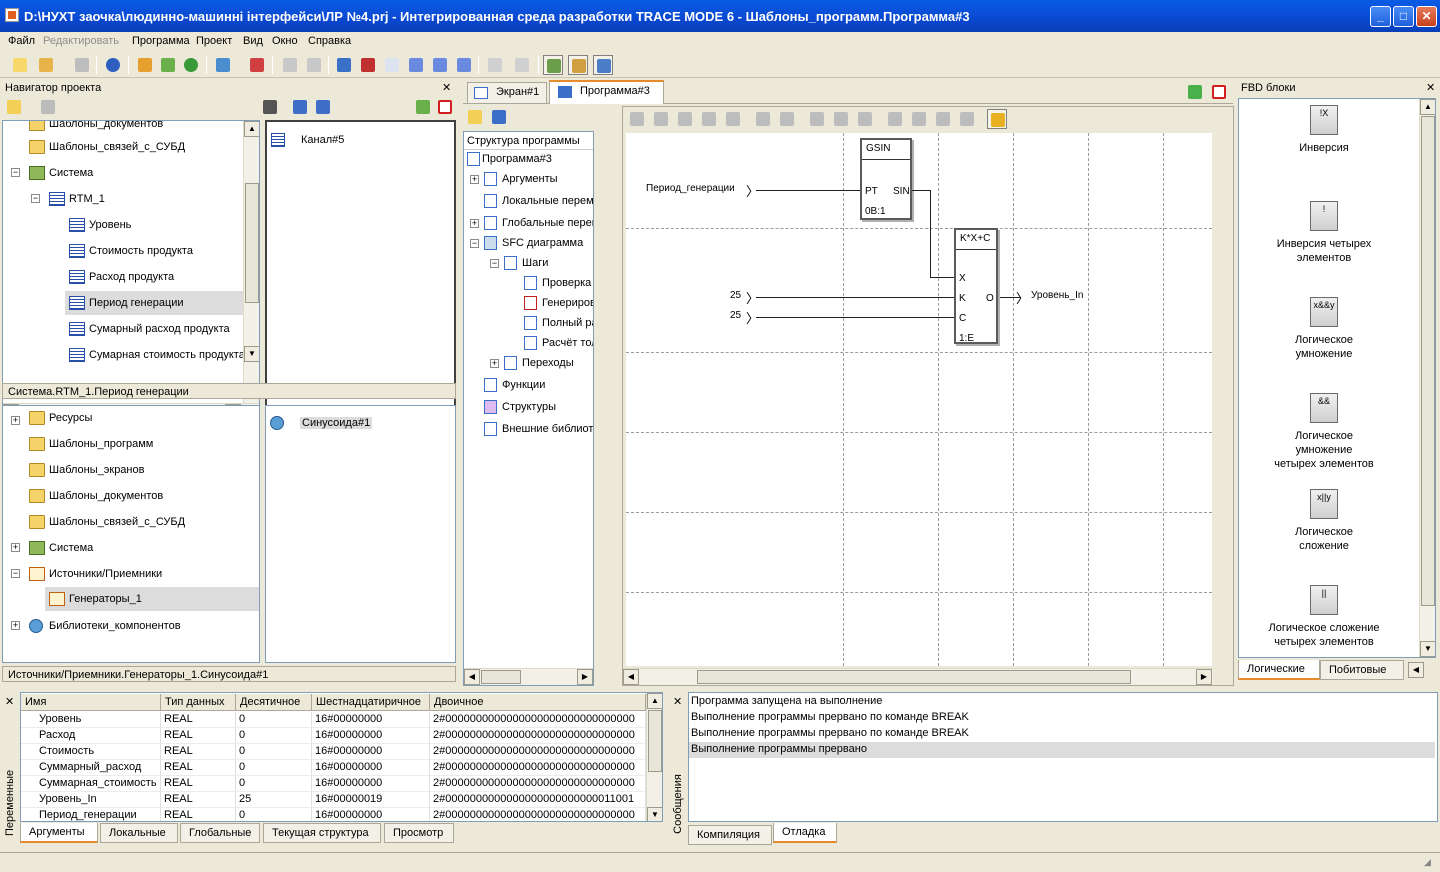  Describe the element at coordinates (321, 423) in the screenshot. I see `list-item-sinusoid: Синусоида#1` at that location.